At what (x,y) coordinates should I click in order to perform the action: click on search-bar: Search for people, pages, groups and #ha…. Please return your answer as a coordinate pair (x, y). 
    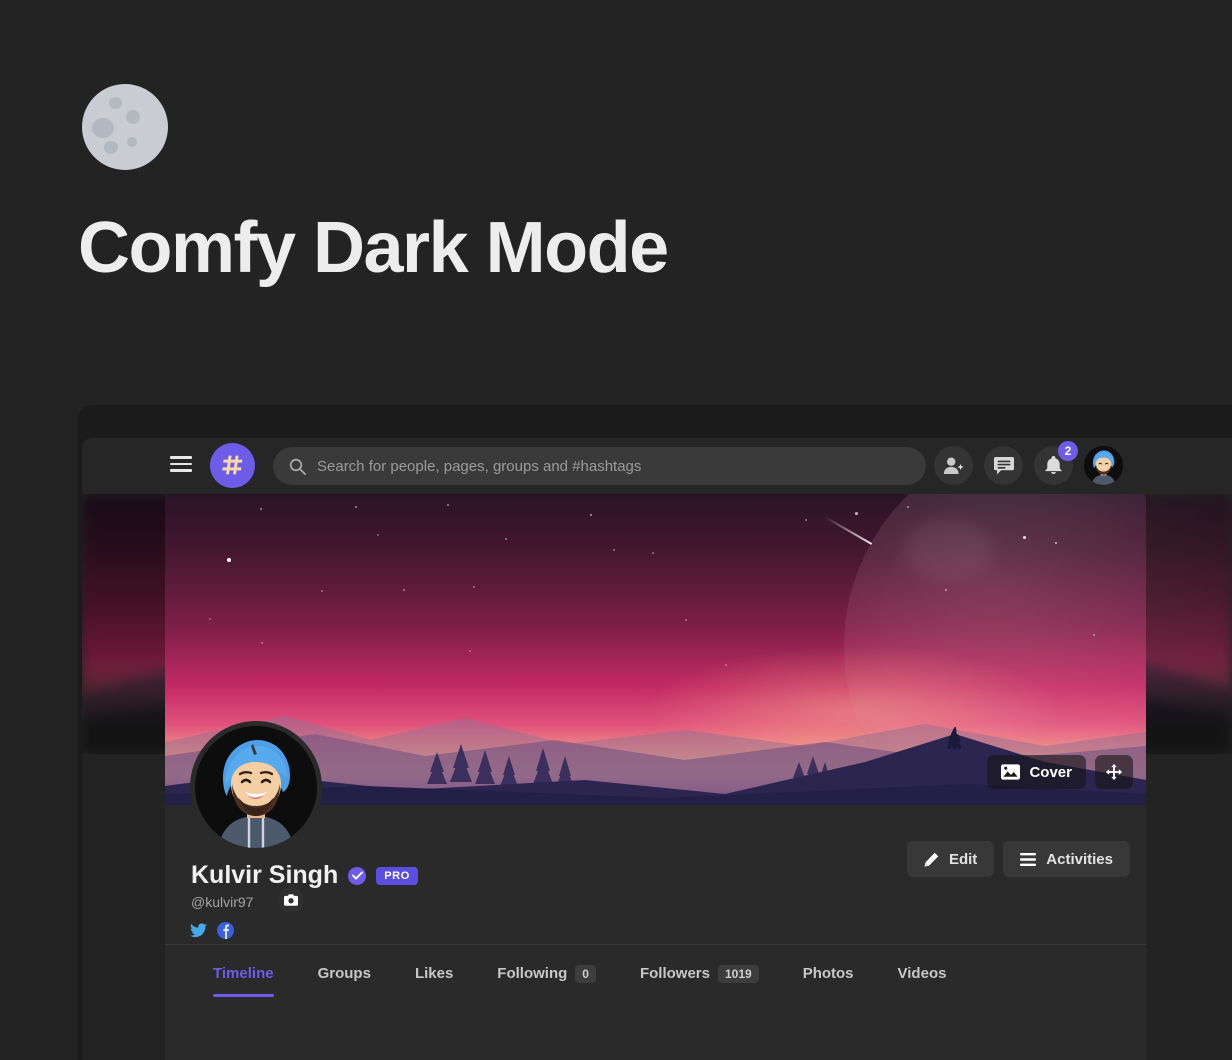
    Looking at the image, I should click on (599, 466).